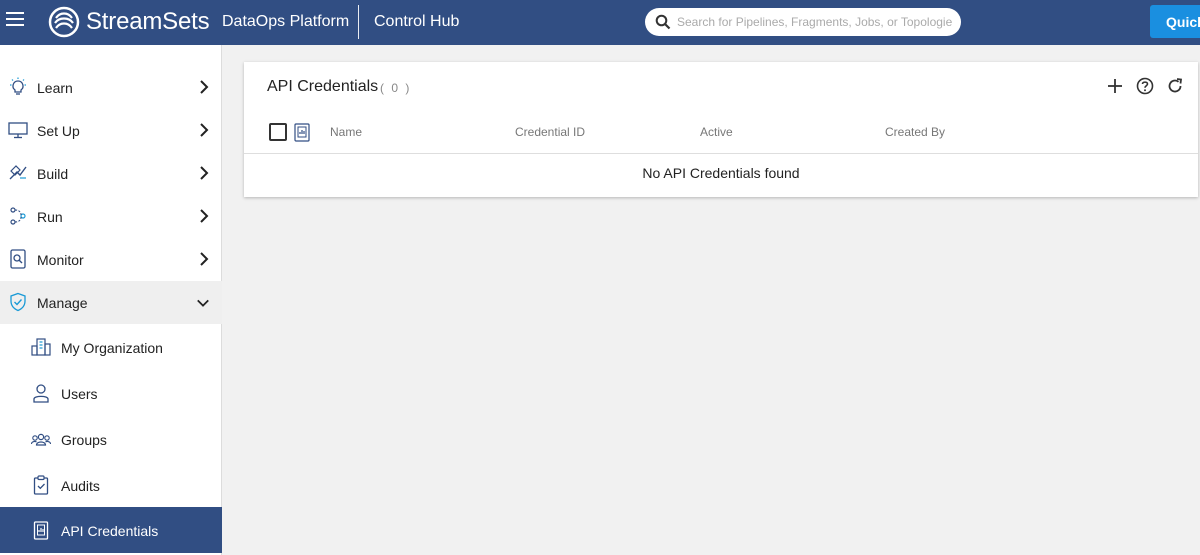  What do you see at coordinates (79, 394) in the screenshot?
I see `sidebar-item-label: Users` at bounding box center [79, 394].